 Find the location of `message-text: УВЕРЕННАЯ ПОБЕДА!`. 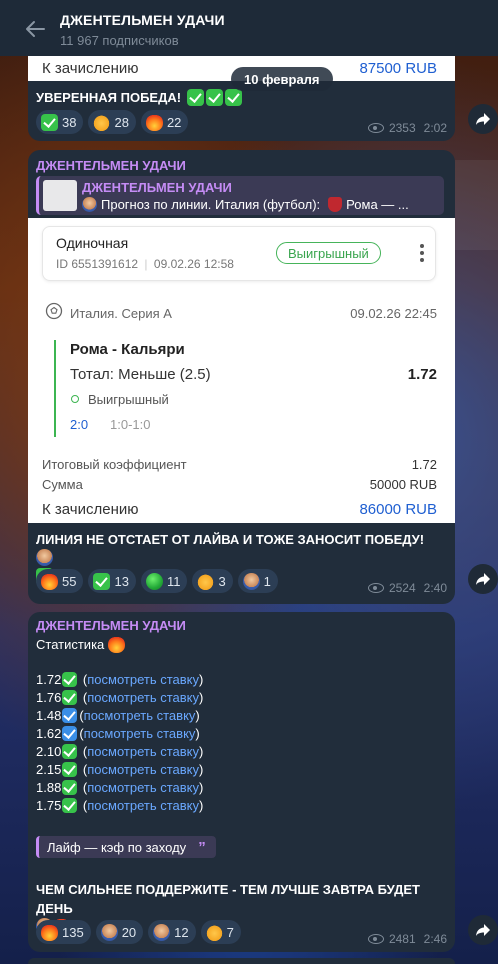

message-text: УВЕРЕННАЯ ПОБЕДА! is located at coordinates (139, 97).